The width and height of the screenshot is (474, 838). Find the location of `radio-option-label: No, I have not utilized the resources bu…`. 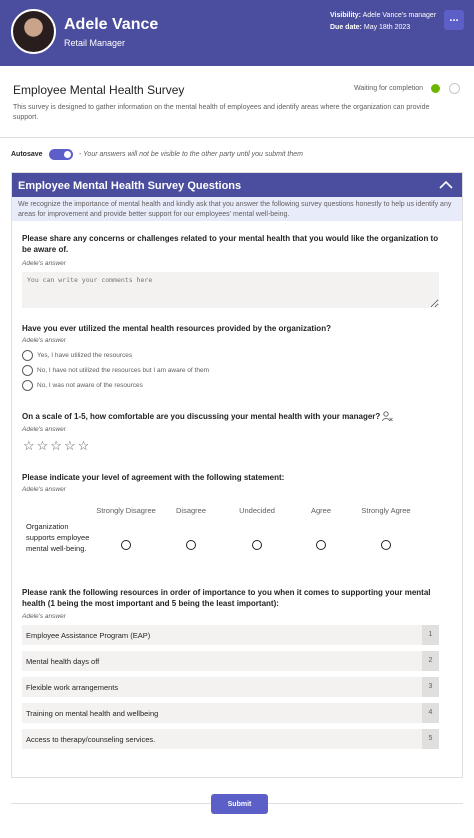

radio-option-label: No, I have not utilized the resources bu… is located at coordinates (123, 370).